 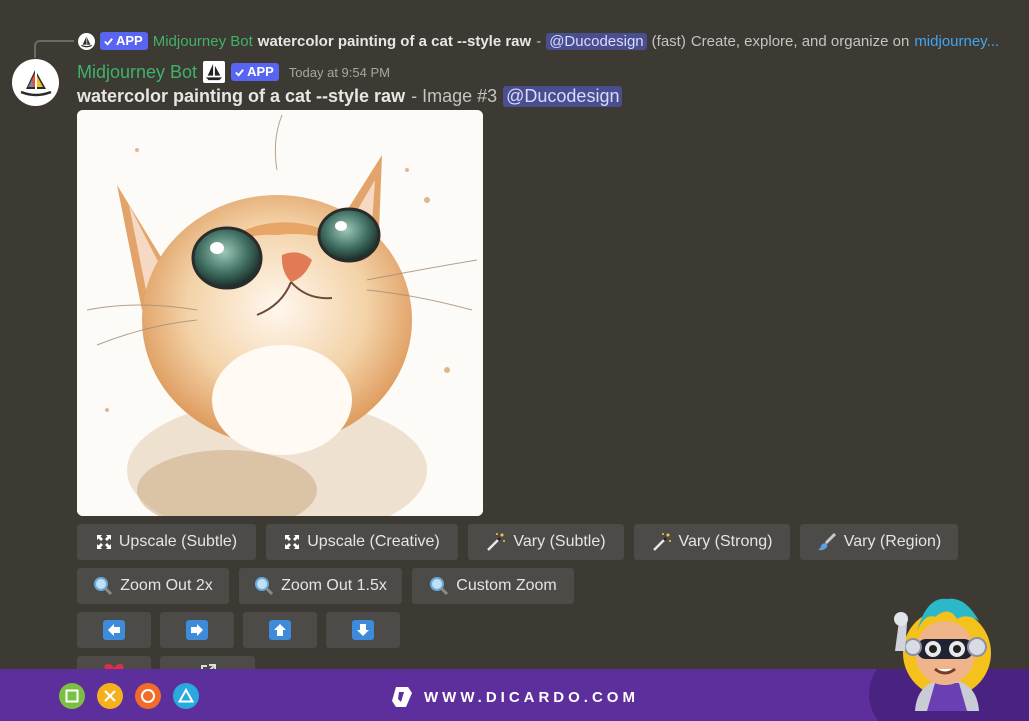 What do you see at coordinates (668, 41) in the screenshot?
I see `reply-speed: (fast)` at bounding box center [668, 41].